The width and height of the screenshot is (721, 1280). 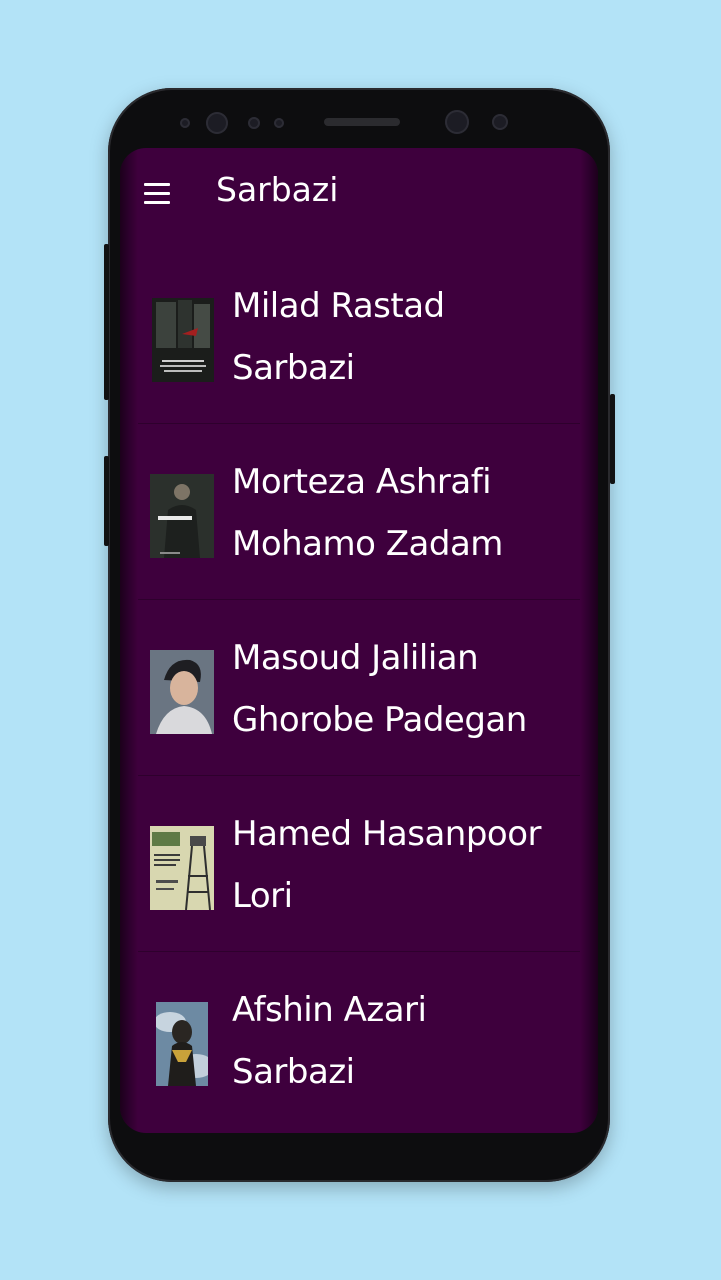 I want to click on volume-button, so click(x=106, y=501).